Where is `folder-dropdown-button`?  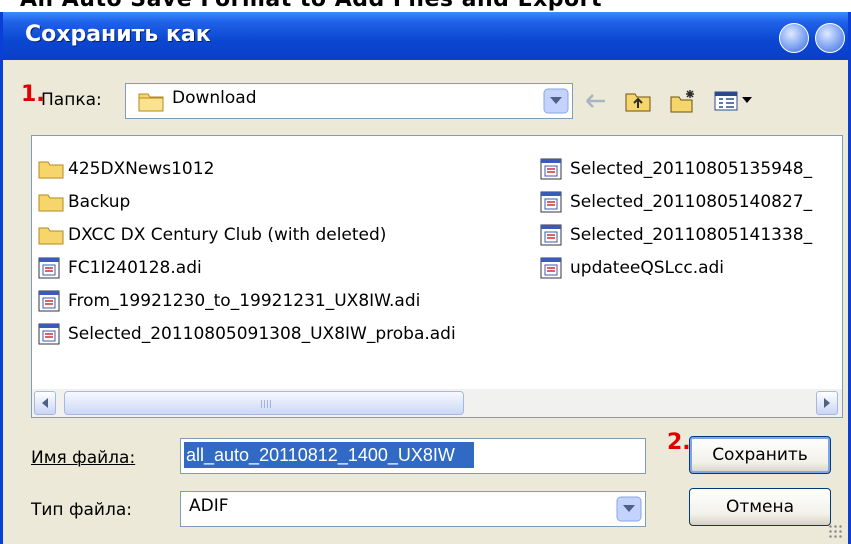 folder-dropdown-button is located at coordinates (556, 101).